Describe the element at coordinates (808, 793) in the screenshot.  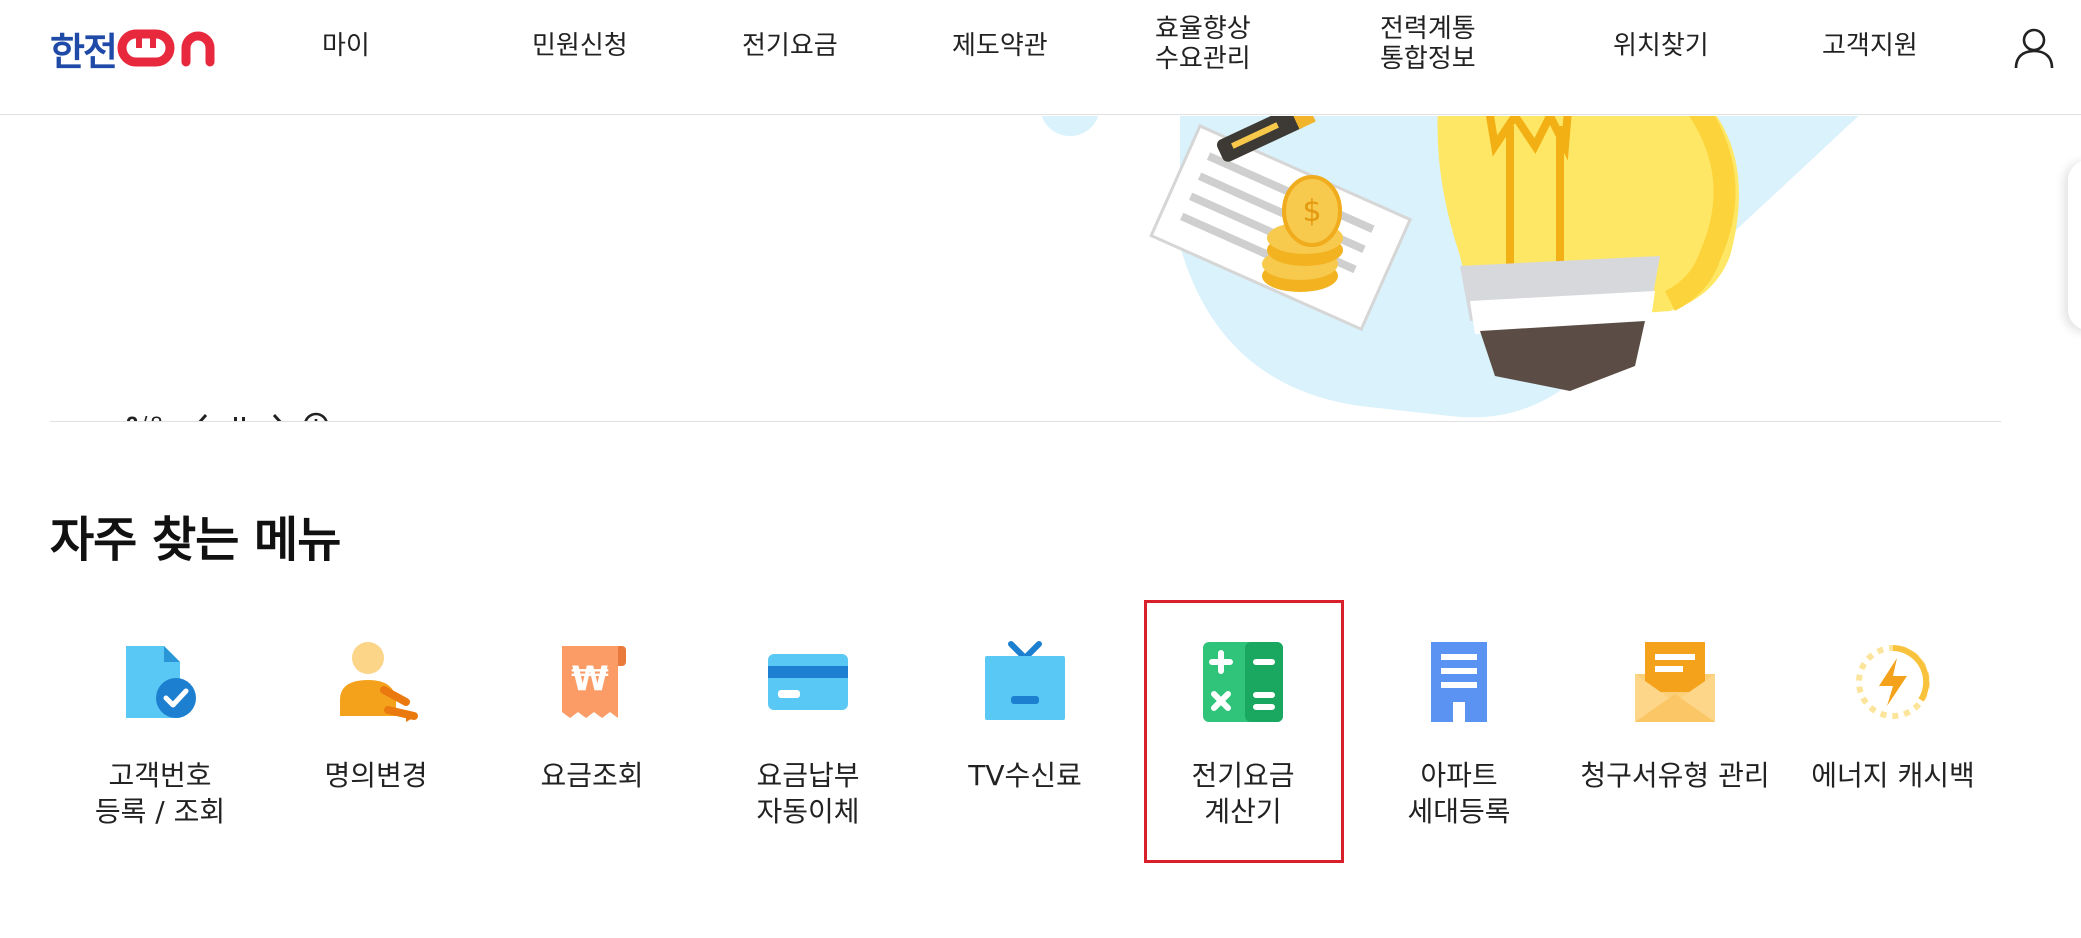
I see `menu-label: 요금납부 자동이체` at that location.